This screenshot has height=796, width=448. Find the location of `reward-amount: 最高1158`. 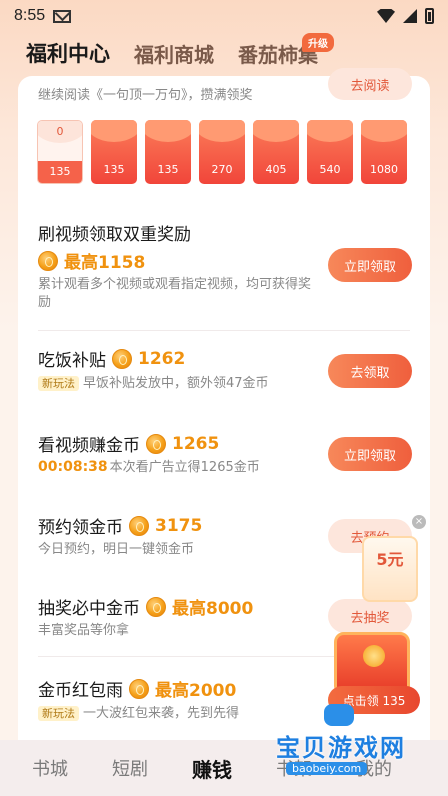

reward-amount: 最高1158 is located at coordinates (105, 263).